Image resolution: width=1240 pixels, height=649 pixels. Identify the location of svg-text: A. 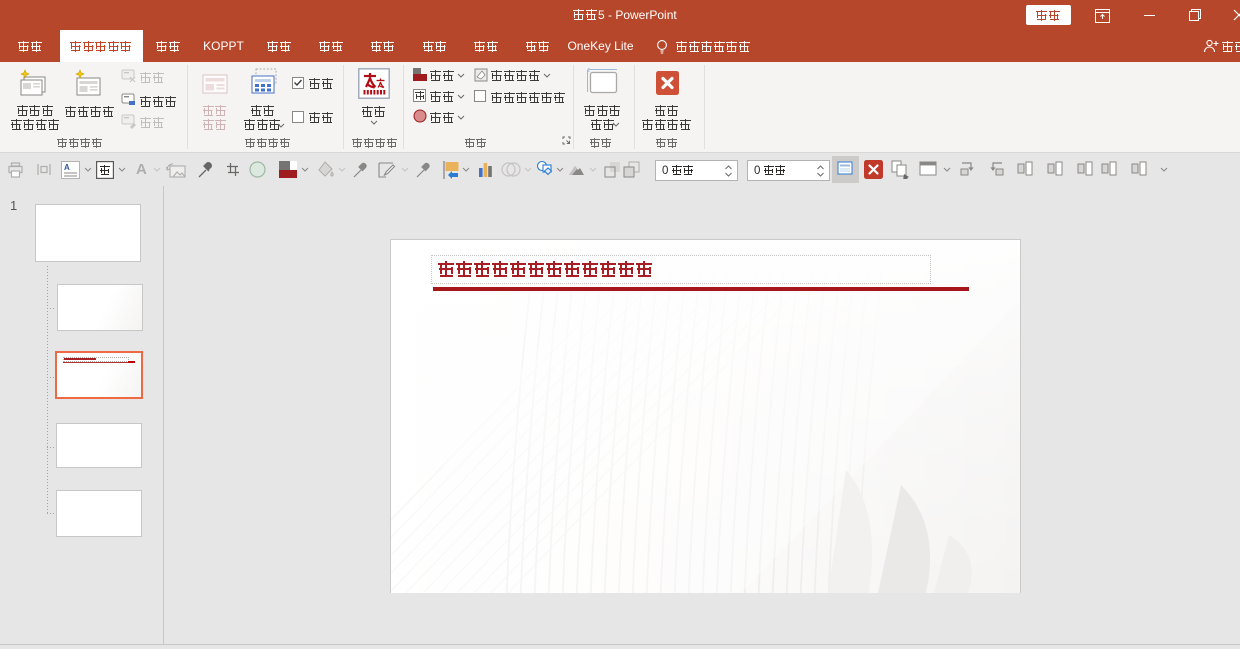
(67, 167).